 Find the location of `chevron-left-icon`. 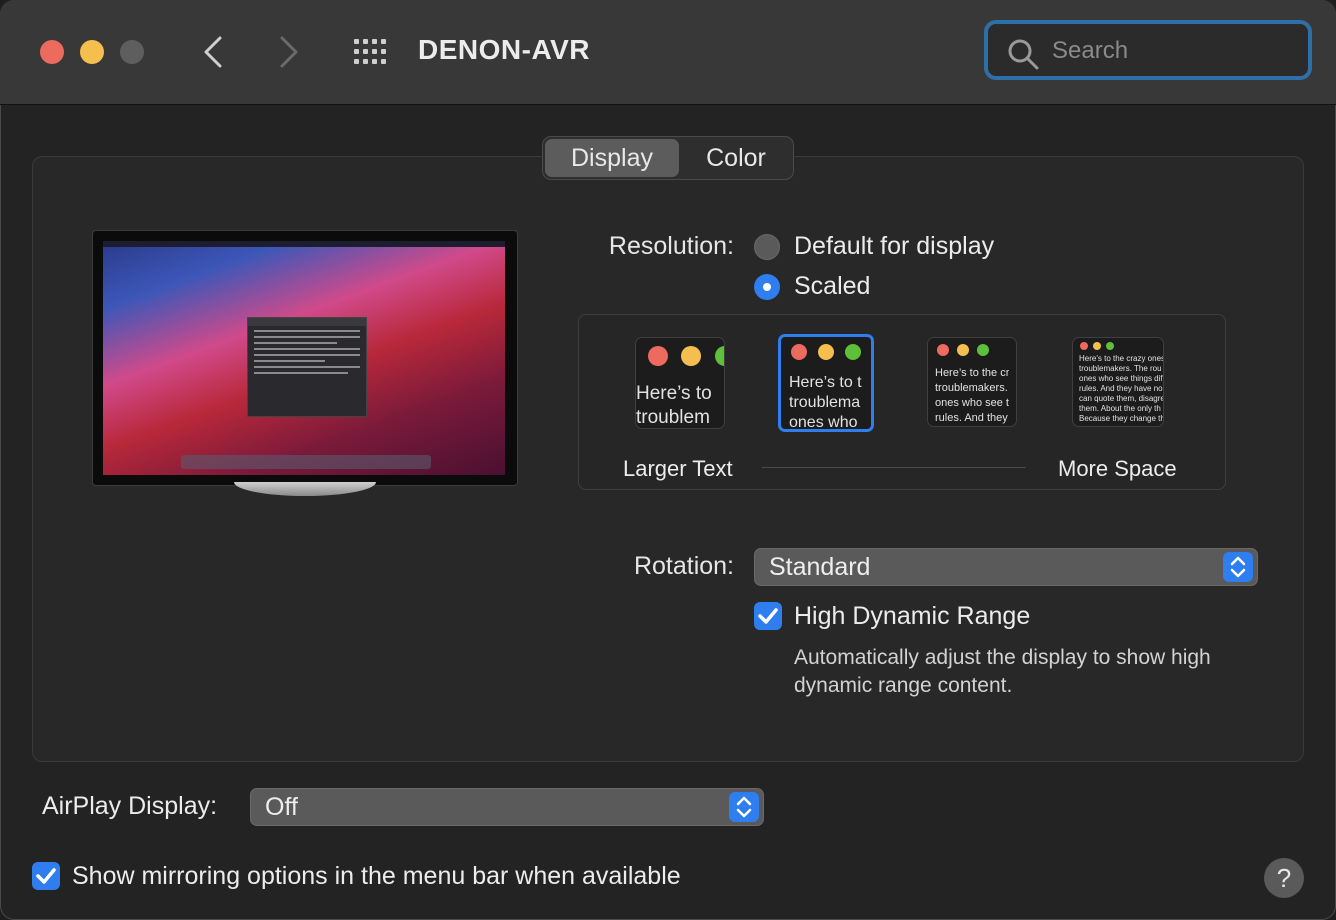

chevron-left-icon is located at coordinates (213, 52).